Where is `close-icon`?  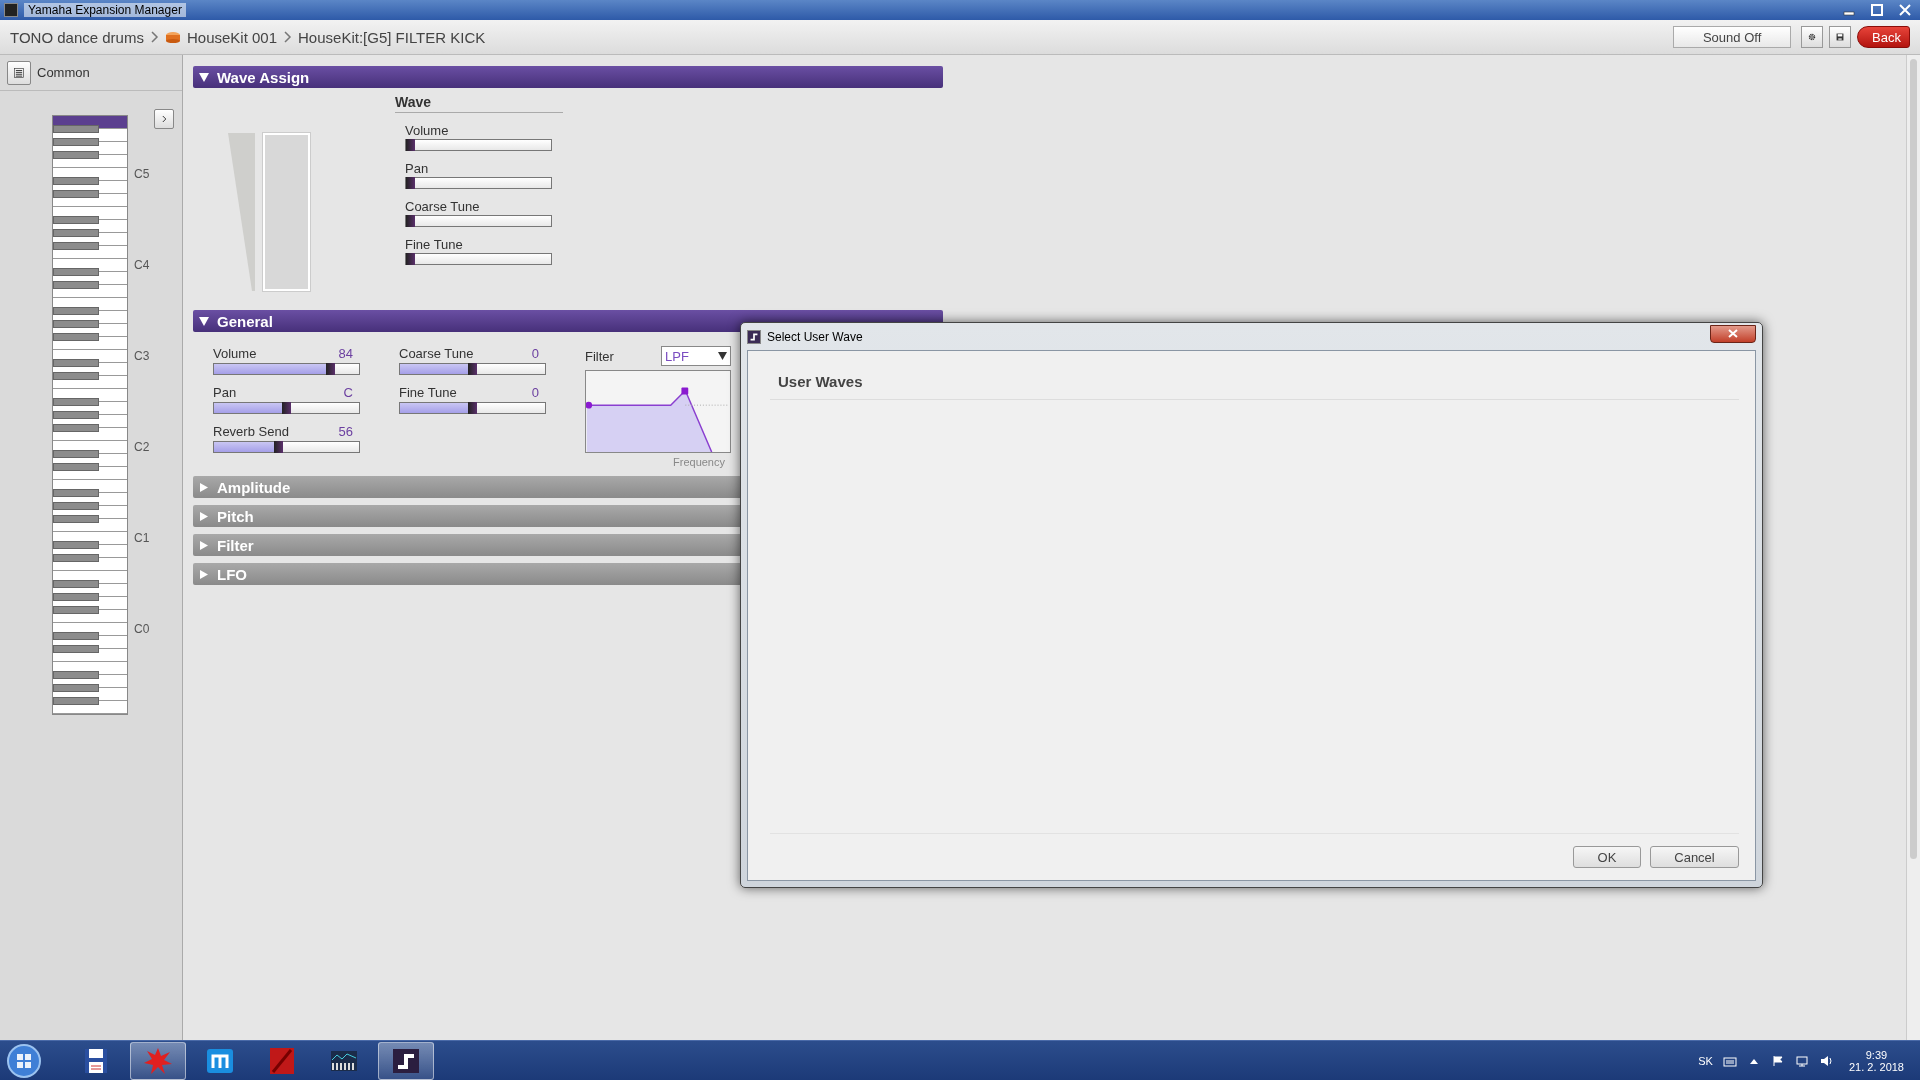 close-icon is located at coordinates (1733, 333).